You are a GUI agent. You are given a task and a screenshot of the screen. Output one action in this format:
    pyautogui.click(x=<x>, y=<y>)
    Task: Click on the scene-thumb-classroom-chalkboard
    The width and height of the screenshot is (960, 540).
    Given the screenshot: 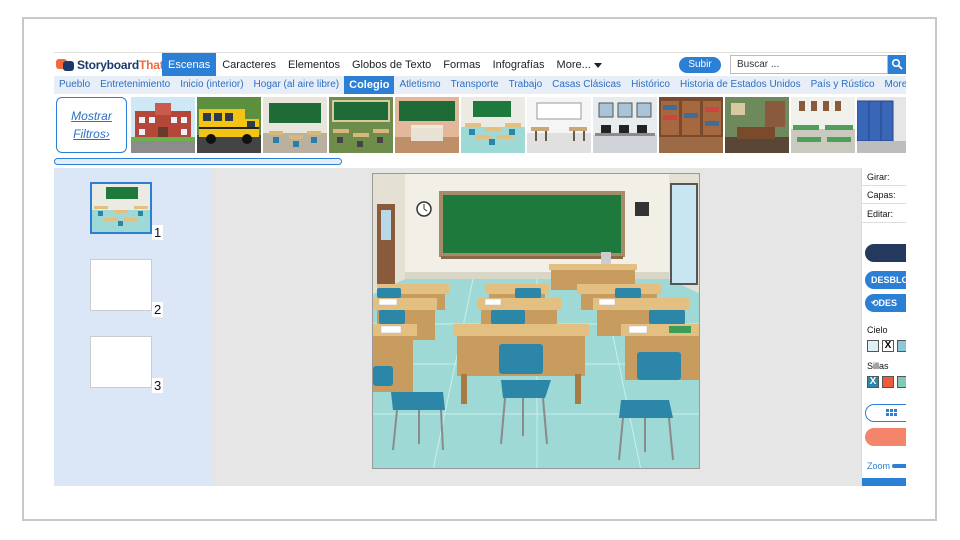 What is the action you would take?
    pyautogui.click(x=295, y=125)
    